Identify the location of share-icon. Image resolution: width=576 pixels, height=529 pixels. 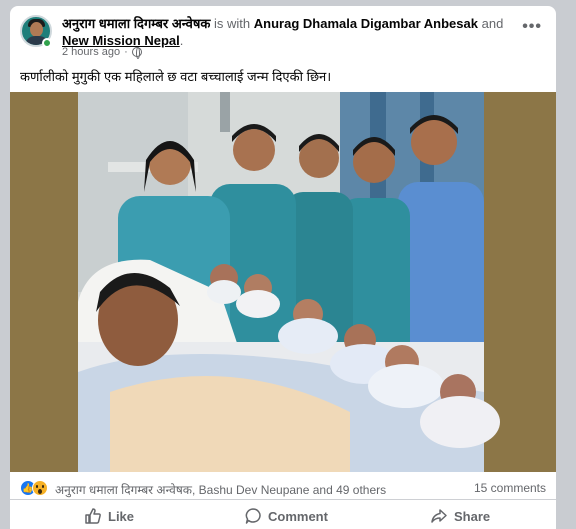
(439, 516).